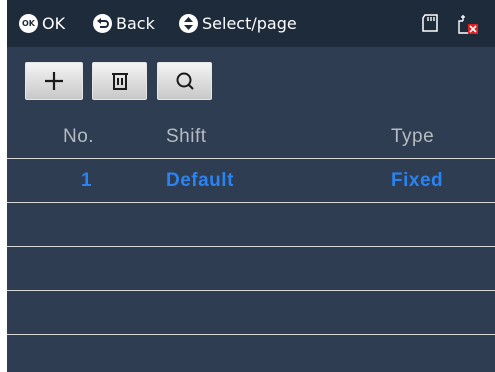 This screenshot has height=372, width=495. Describe the element at coordinates (28, 23) in the screenshot. I see `ok-button-icon: OK` at that location.